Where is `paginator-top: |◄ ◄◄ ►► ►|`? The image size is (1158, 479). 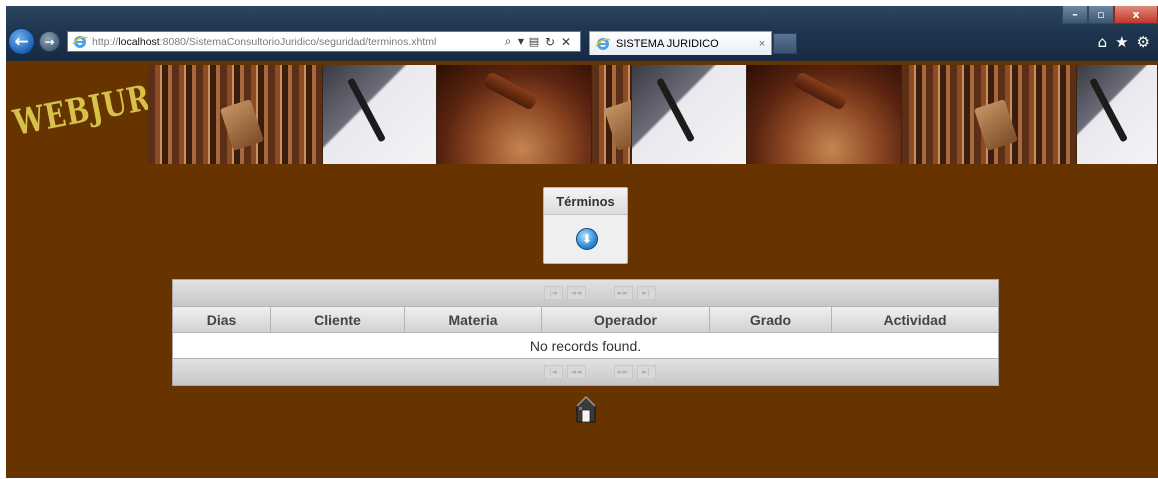 paginator-top: |◄ ◄◄ ►► ►| is located at coordinates (585, 293).